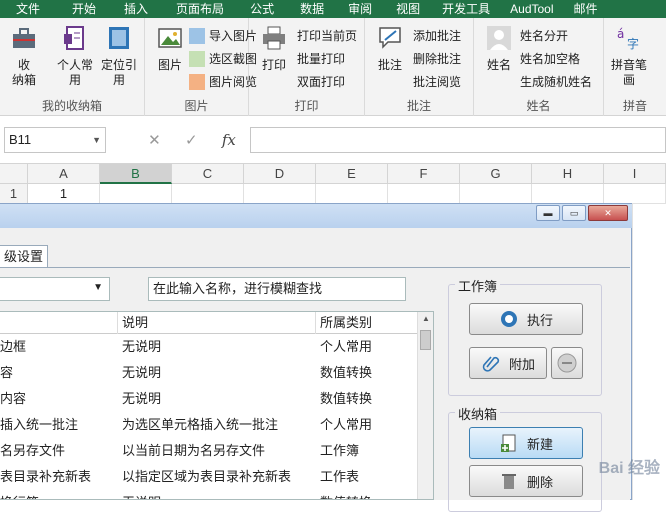  Describe the element at coordinates (568, 194) in the screenshot. I see `cell-h1` at that location.